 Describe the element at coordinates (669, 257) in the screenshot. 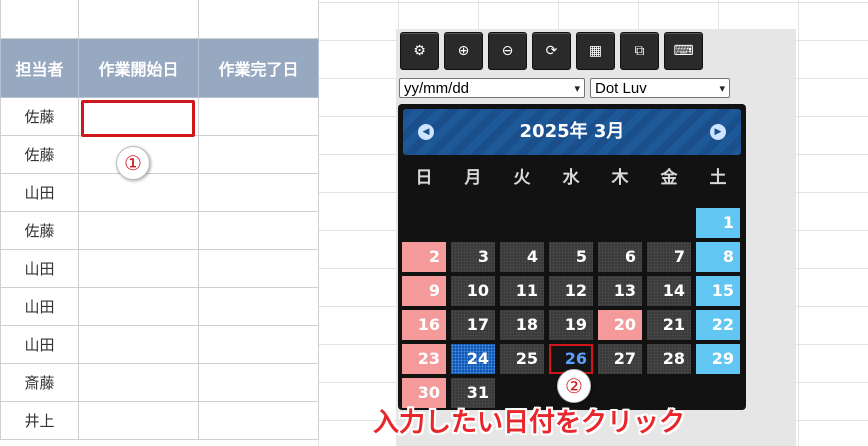

I see `calendar-day: 7` at that location.